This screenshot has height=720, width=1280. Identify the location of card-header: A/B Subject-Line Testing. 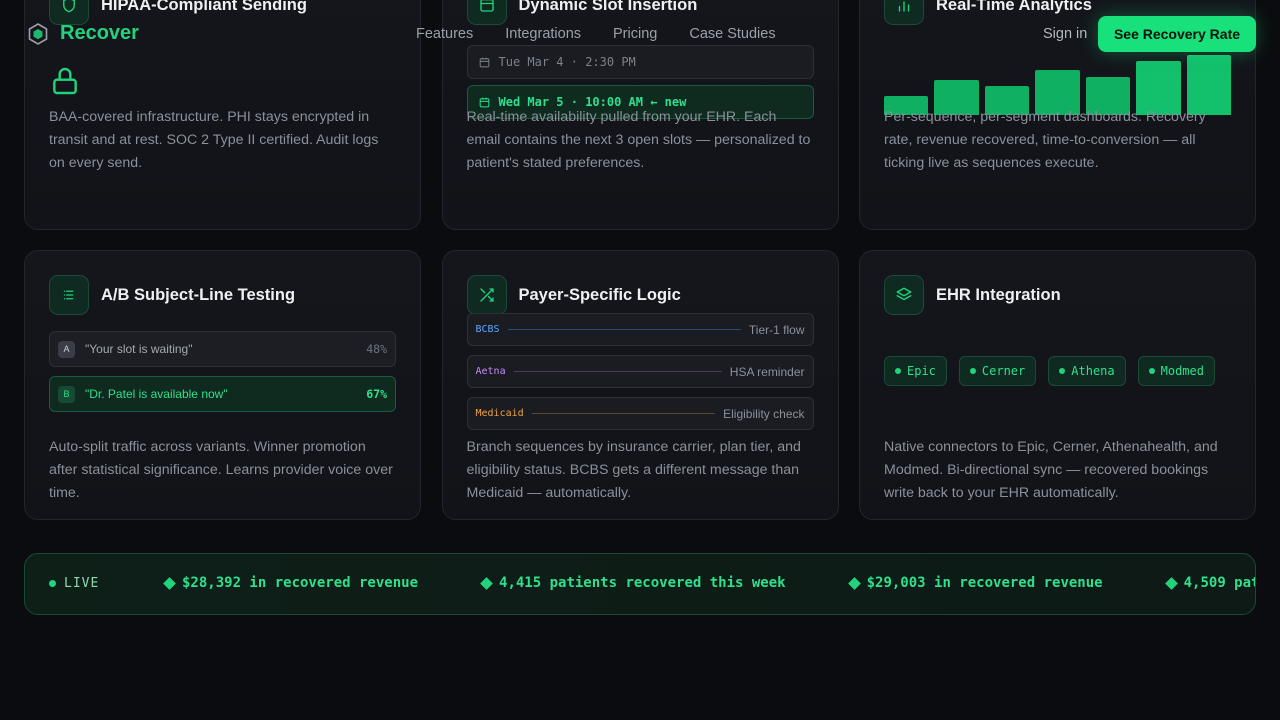
(172, 295).